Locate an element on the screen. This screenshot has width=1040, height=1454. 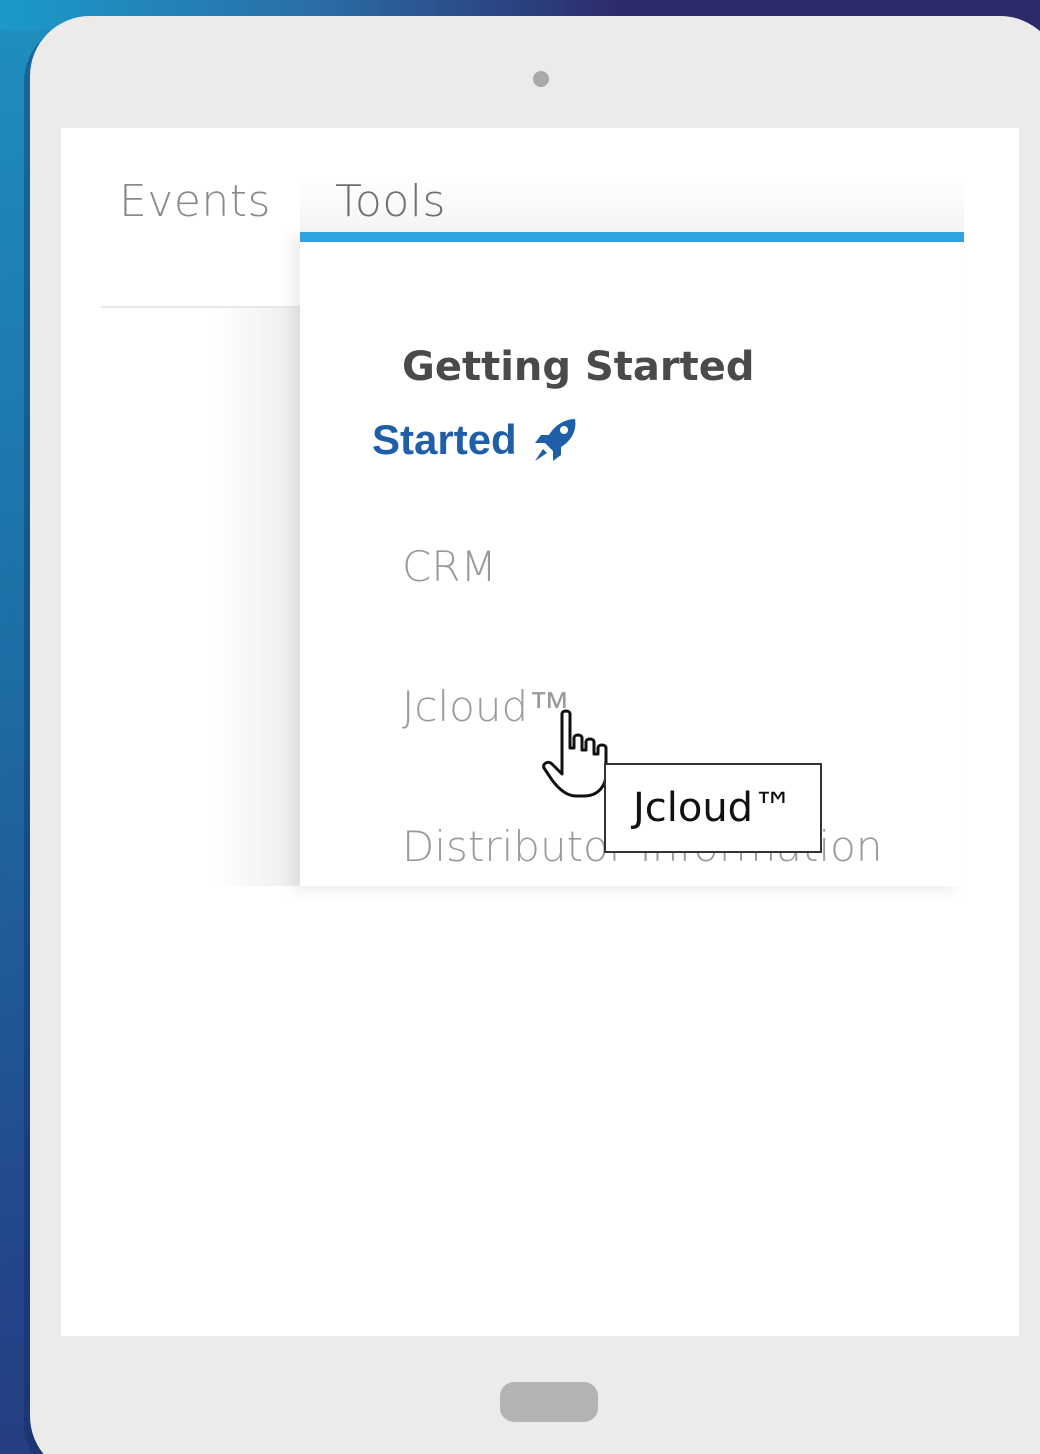
camera-dot is located at coordinates (541, 79).